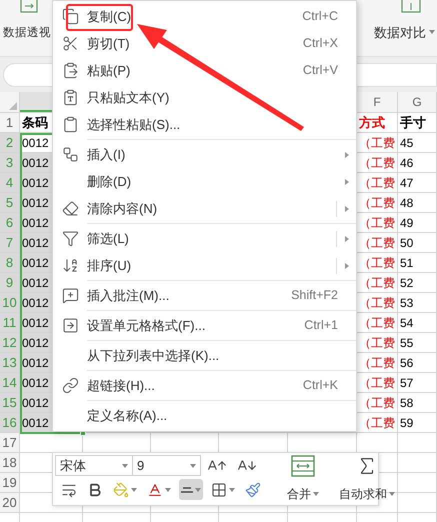 The width and height of the screenshot is (437, 522). I want to click on row-header: 1, so click(10, 122).